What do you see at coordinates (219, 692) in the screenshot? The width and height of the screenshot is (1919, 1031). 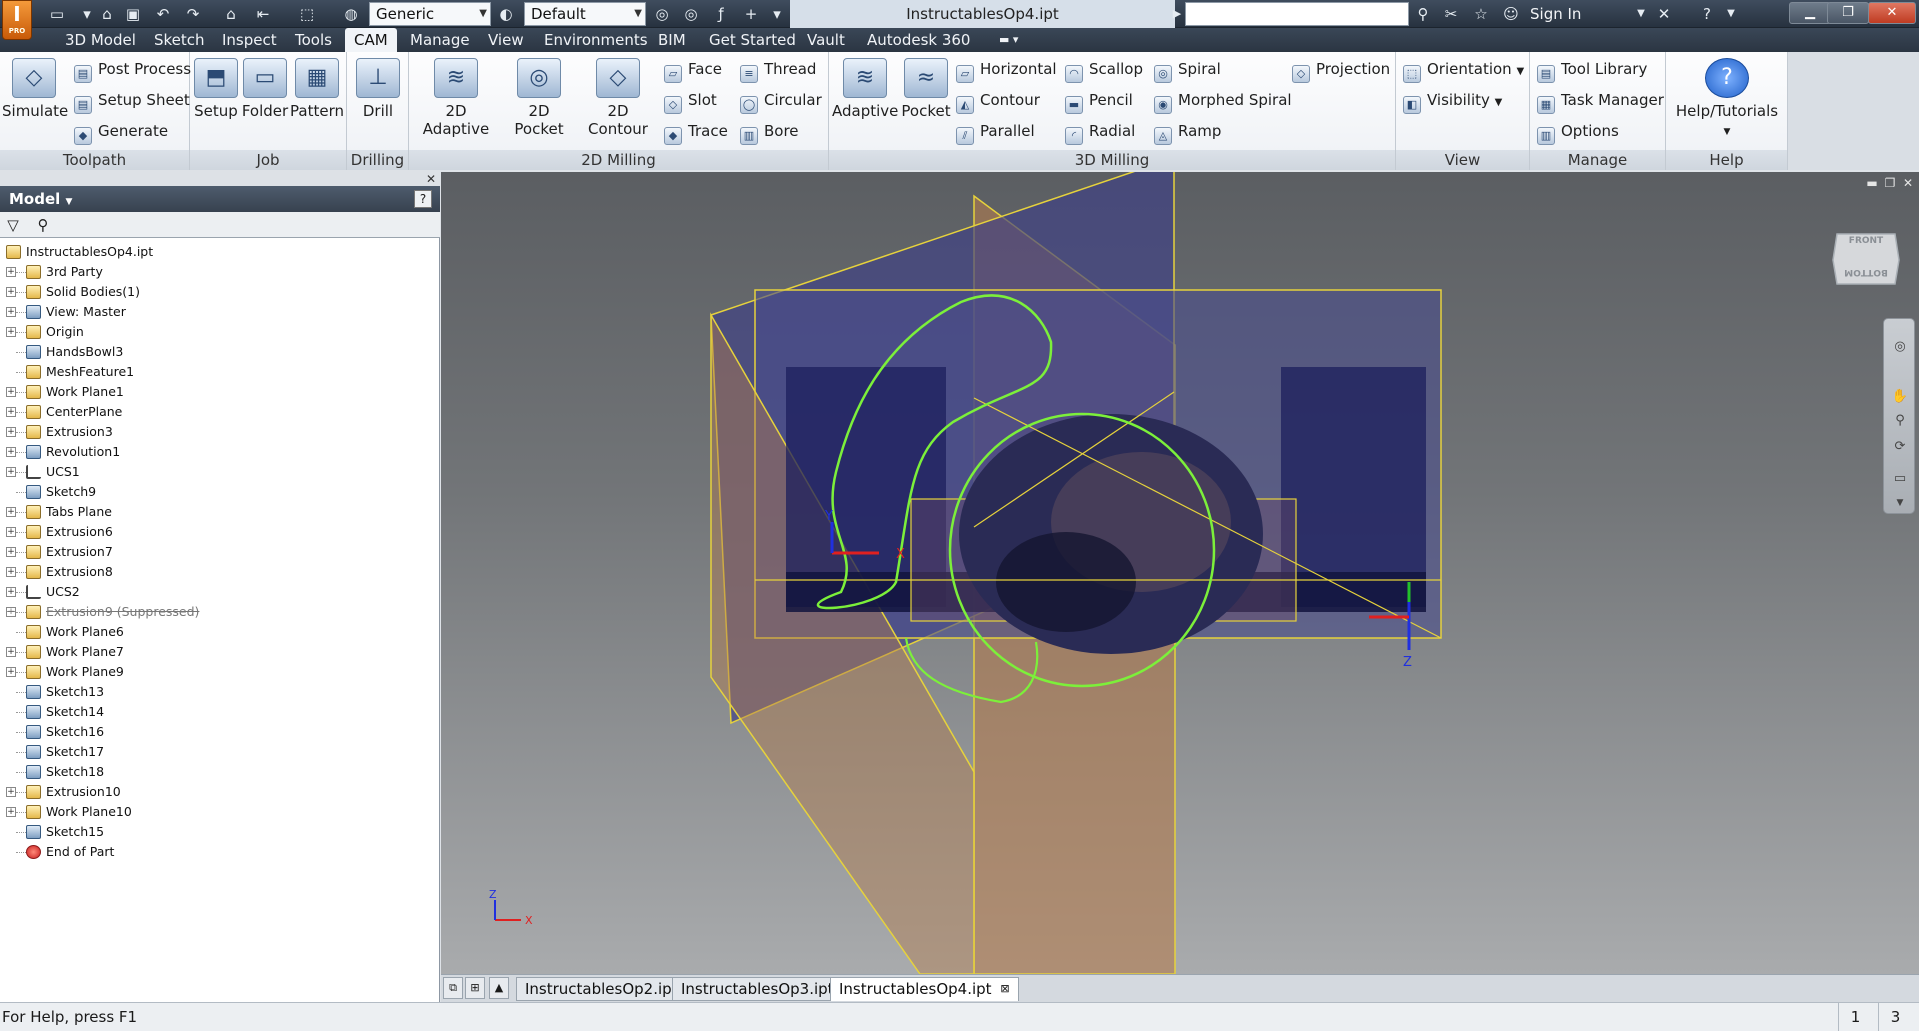 I see `tree-node: Sketch13` at bounding box center [219, 692].